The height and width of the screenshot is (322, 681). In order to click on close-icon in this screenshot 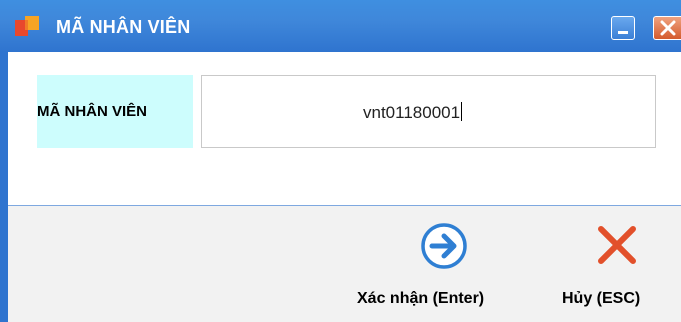, I will do `click(668, 28)`.